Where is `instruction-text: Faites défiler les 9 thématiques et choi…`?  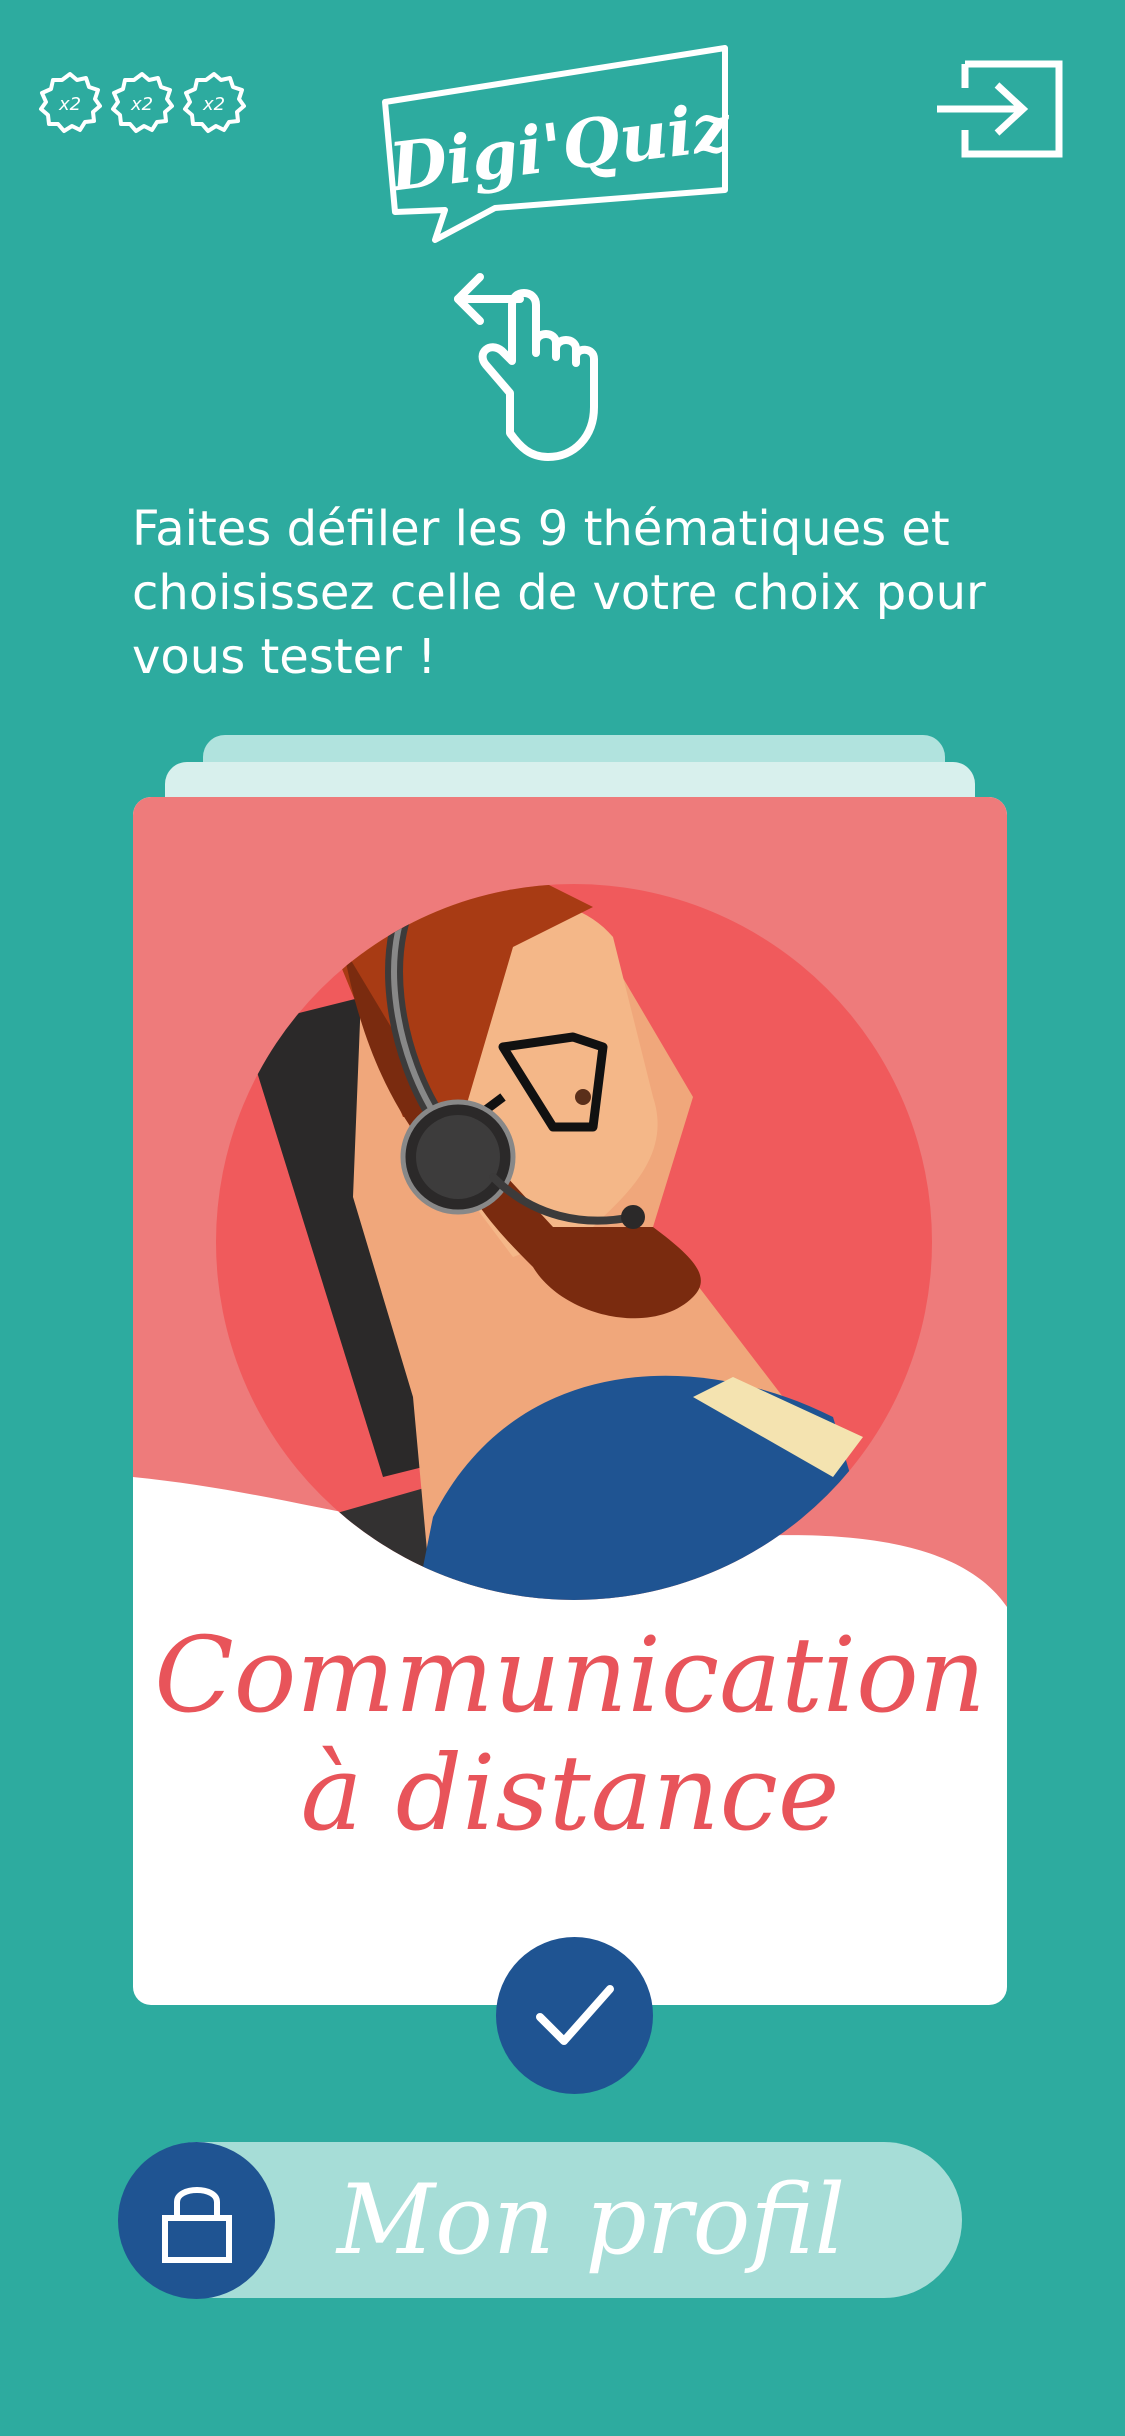
instruction-text: Faites défiler les 9 thématiques et choi… is located at coordinates (559, 593).